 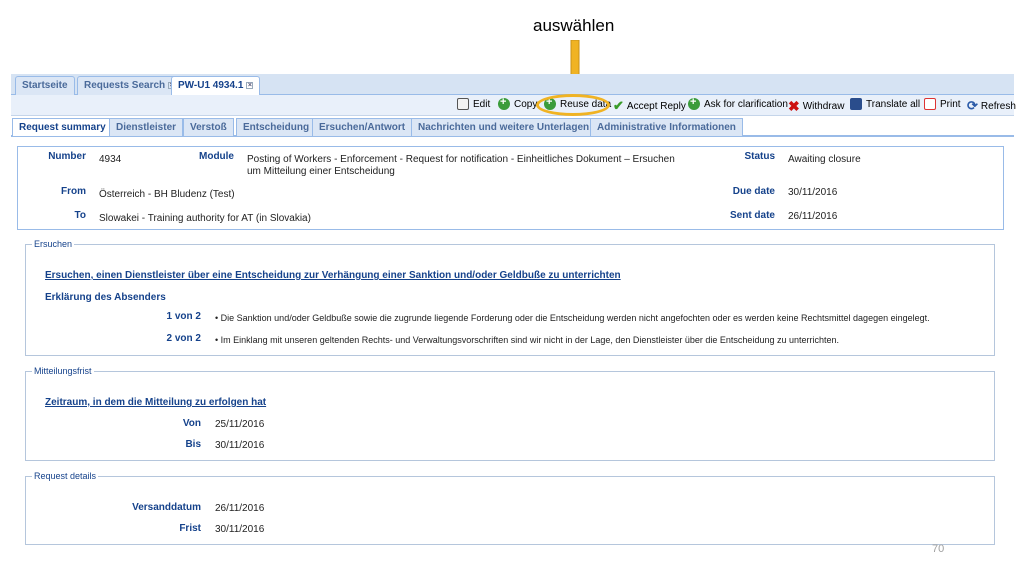 I want to click on request-details-legend: Request details, so click(x=65, y=476).